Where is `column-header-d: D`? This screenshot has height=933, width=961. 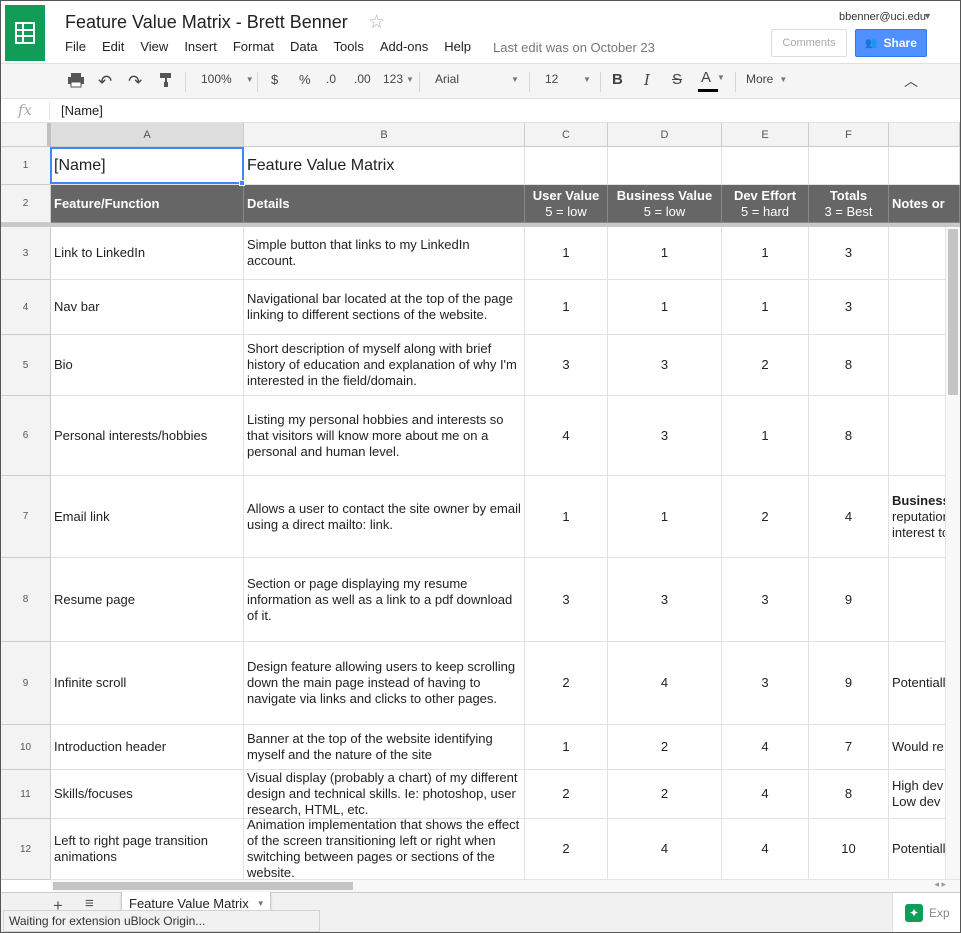 column-header-d: D is located at coordinates (665, 135).